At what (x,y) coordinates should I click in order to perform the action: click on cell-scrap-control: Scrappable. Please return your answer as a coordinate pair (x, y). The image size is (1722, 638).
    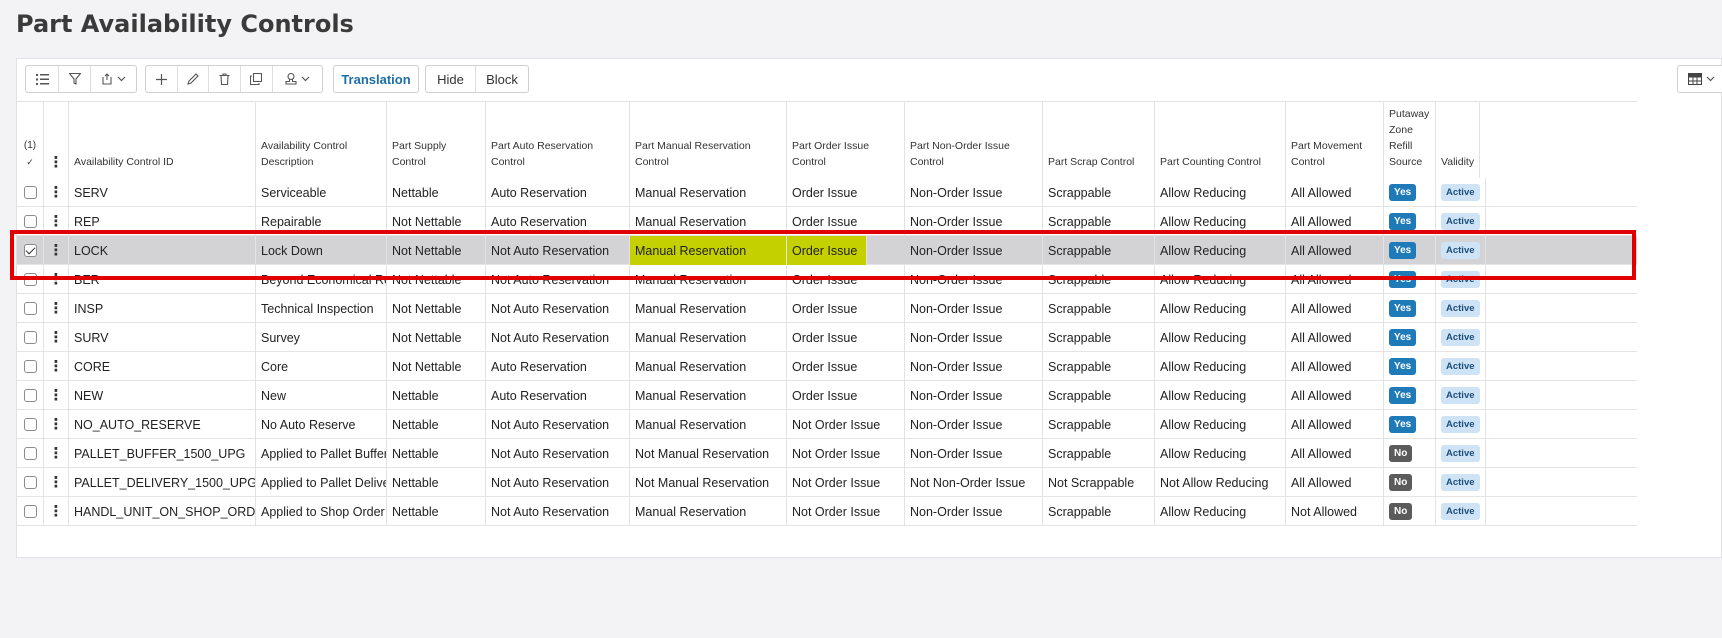
    Looking at the image, I should click on (1099, 337).